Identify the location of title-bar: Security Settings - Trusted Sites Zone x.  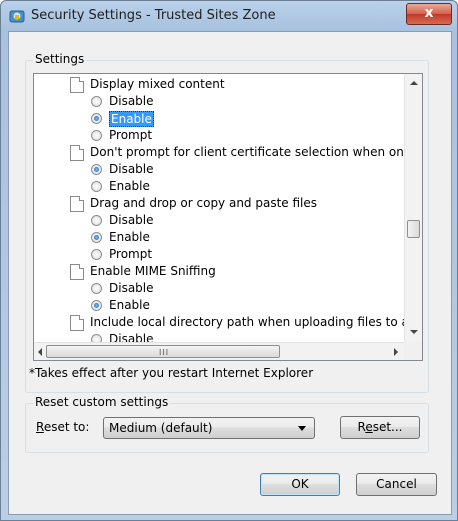
(229, 16).